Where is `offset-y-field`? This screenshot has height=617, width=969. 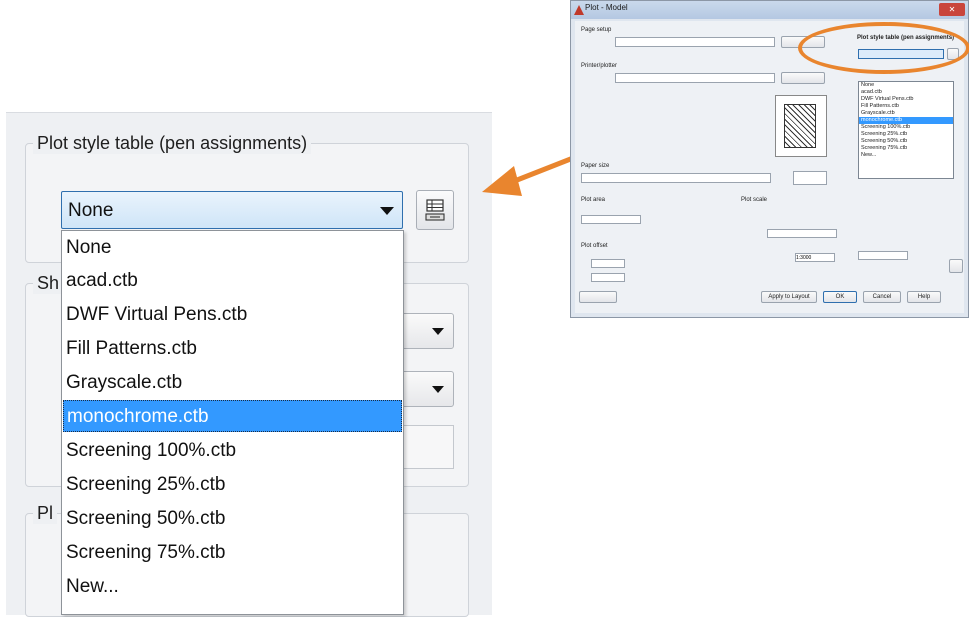
offset-y-field is located at coordinates (608, 277).